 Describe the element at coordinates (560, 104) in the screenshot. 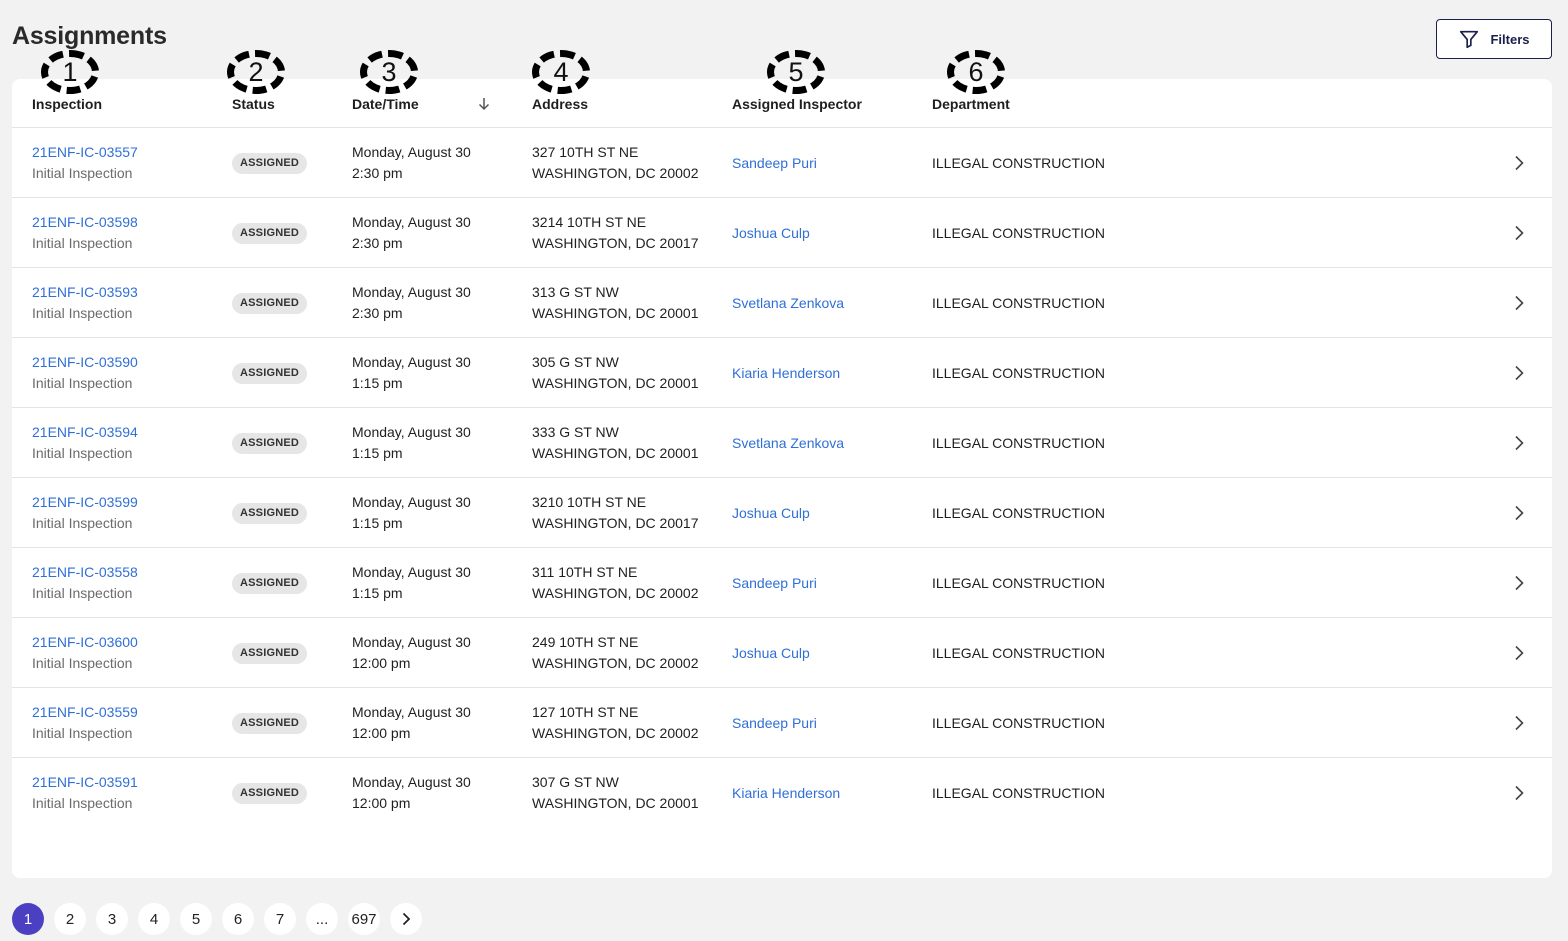

I see `column-header-address: Address` at that location.